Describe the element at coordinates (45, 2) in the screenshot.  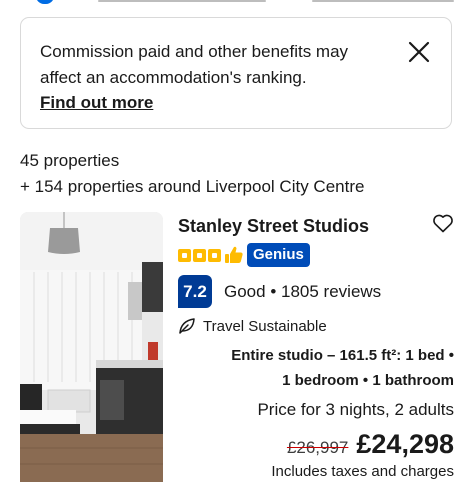
I see `active-indicator` at that location.